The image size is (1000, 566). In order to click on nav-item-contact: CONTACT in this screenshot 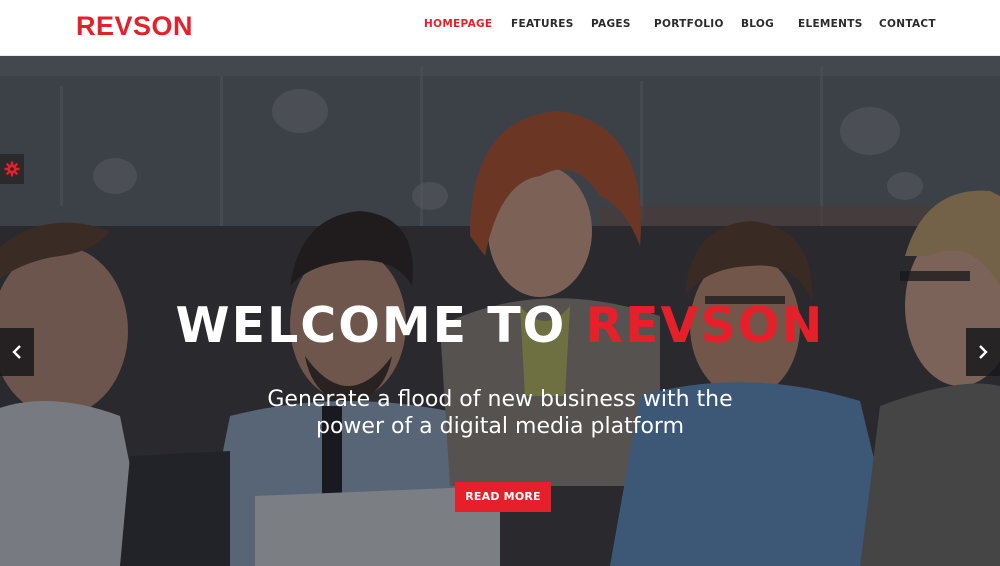, I will do `click(907, 24)`.